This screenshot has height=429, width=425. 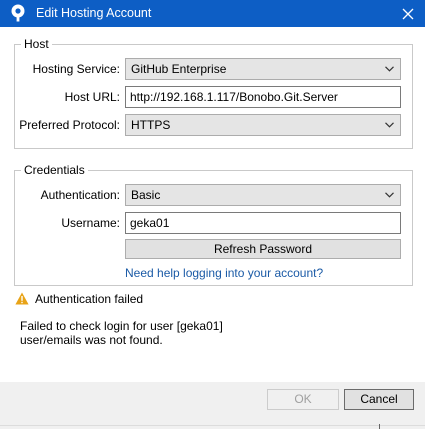 What do you see at coordinates (91, 340) in the screenshot?
I see `status-message-line2: user/emails was not found.` at bounding box center [91, 340].